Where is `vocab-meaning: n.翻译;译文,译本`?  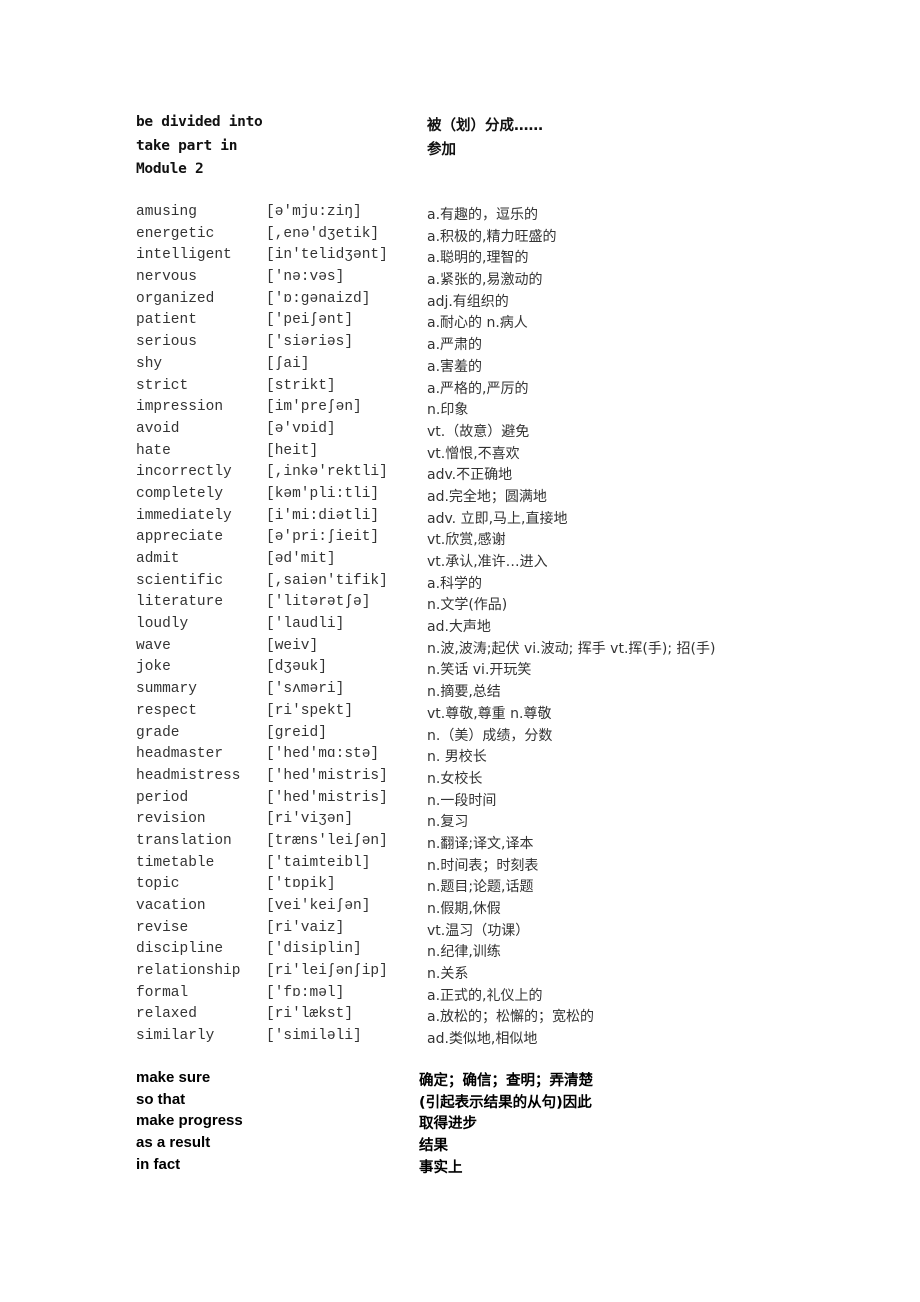 vocab-meaning: n.翻译;译文,译本 is located at coordinates (480, 843).